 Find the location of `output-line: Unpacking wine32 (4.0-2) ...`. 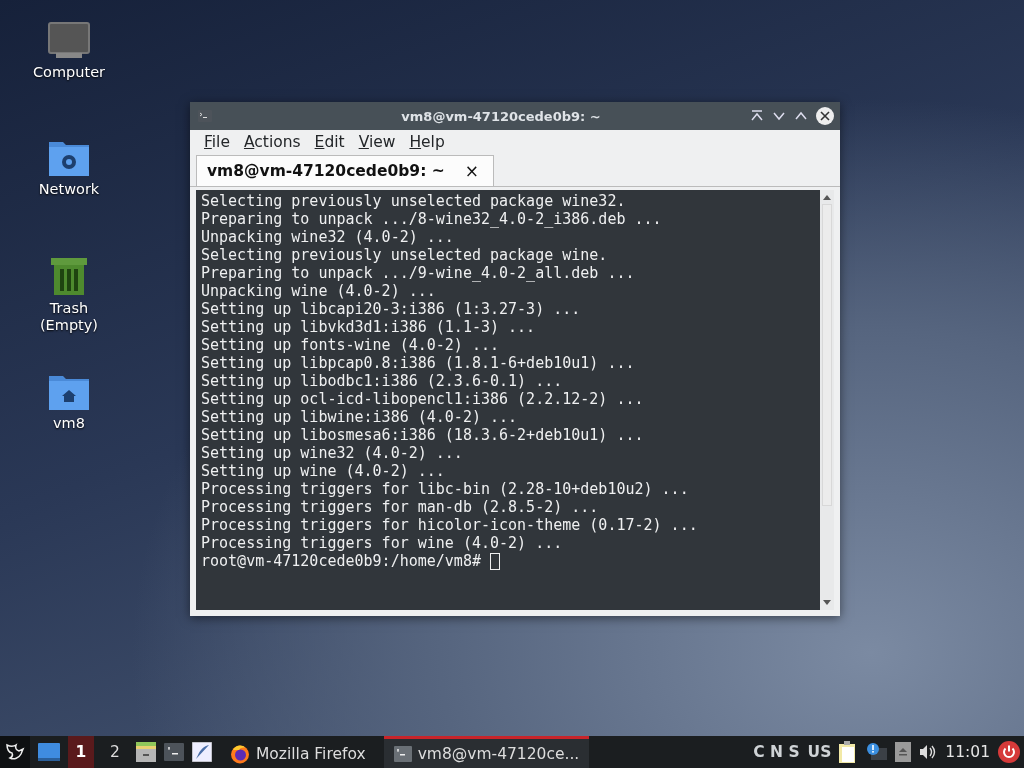

output-line: Unpacking wine32 (4.0-2) ... is located at coordinates (328, 237).